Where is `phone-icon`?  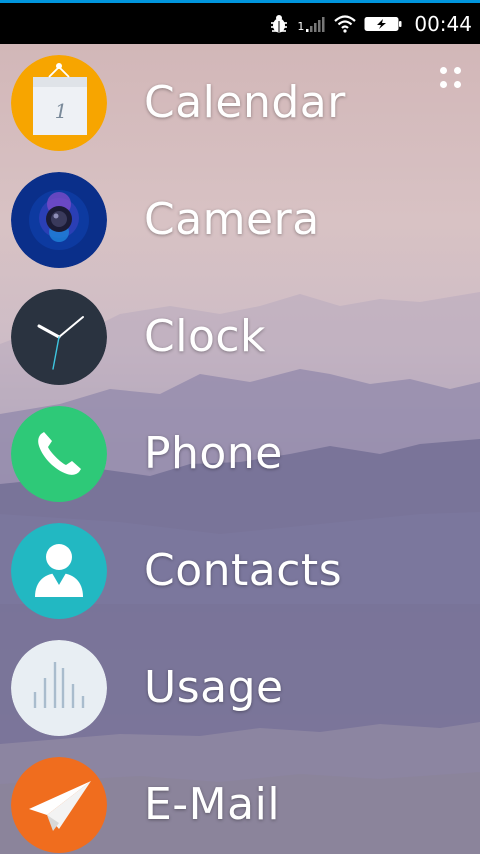 phone-icon is located at coordinates (59, 453).